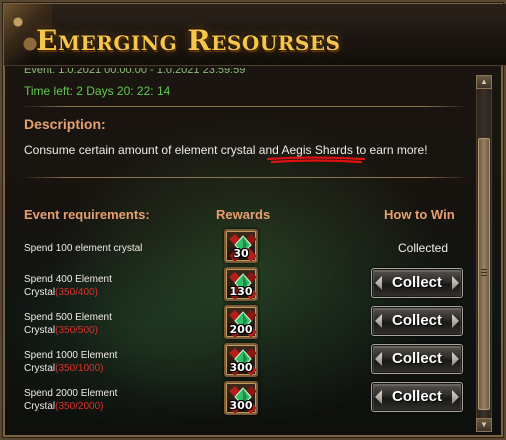 The height and width of the screenshot is (440, 506). I want to click on requirement-line: Spend 1000 Element, so click(71, 355).